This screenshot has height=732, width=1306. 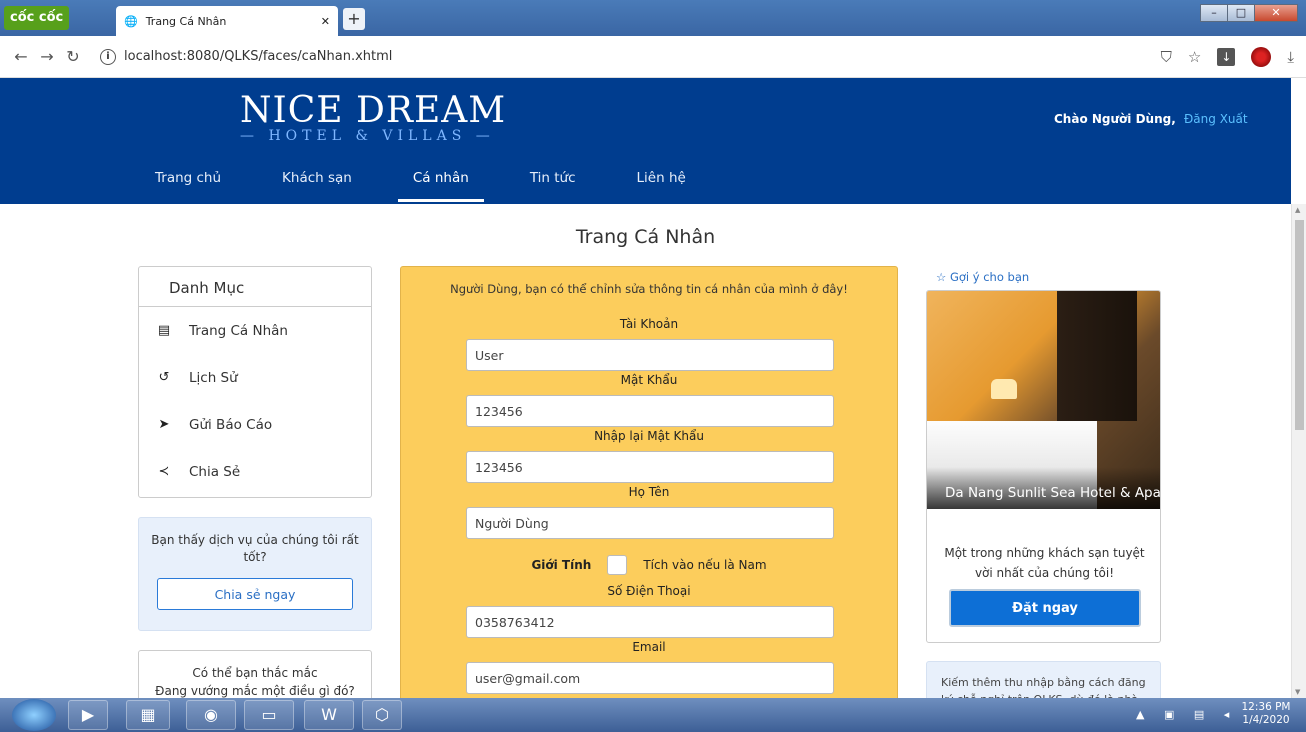 What do you see at coordinates (1297, 692) in the screenshot?
I see `scroll-down-icon: ▼` at bounding box center [1297, 692].